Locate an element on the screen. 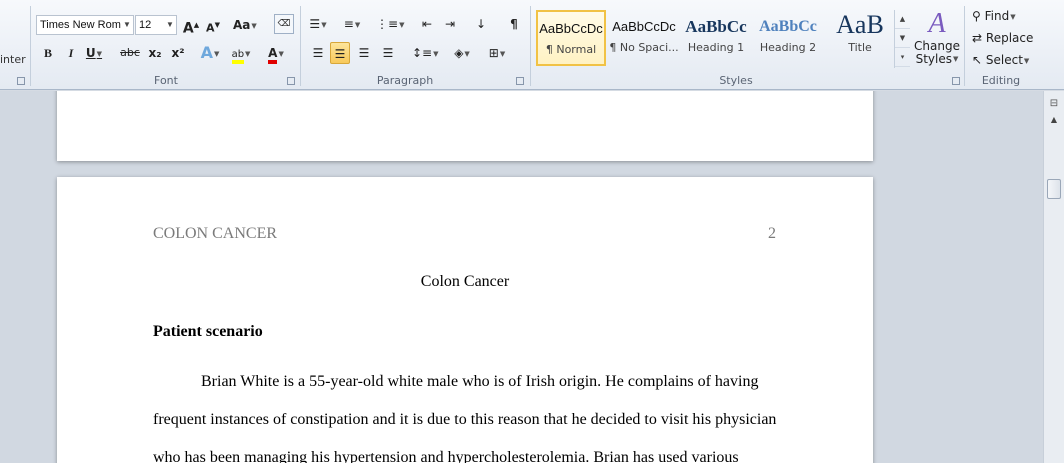 This screenshot has height=463, width=1064. editing-group-label: Editing is located at coordinates (1001, 80).